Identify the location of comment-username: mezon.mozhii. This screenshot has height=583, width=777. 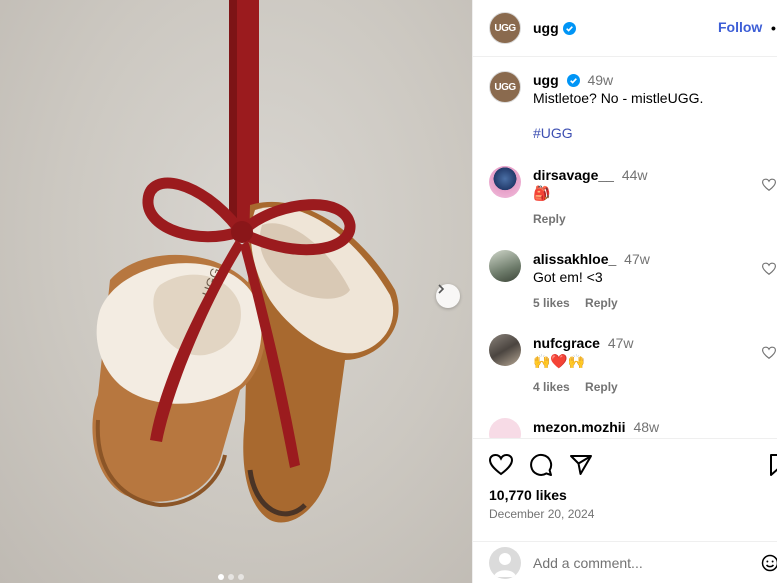
(579, 427).